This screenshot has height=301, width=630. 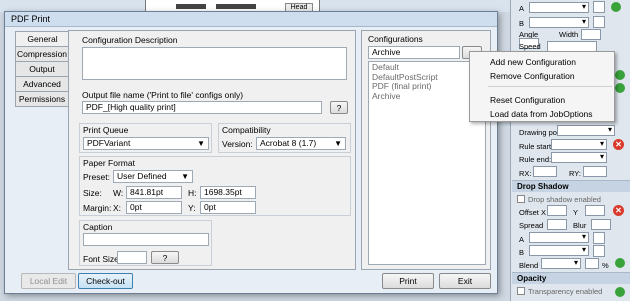 What do you see at coordinates (102, 259) in the screenshot?
I see `font-size-label: Font Size:` at bounding box center [102, 259].